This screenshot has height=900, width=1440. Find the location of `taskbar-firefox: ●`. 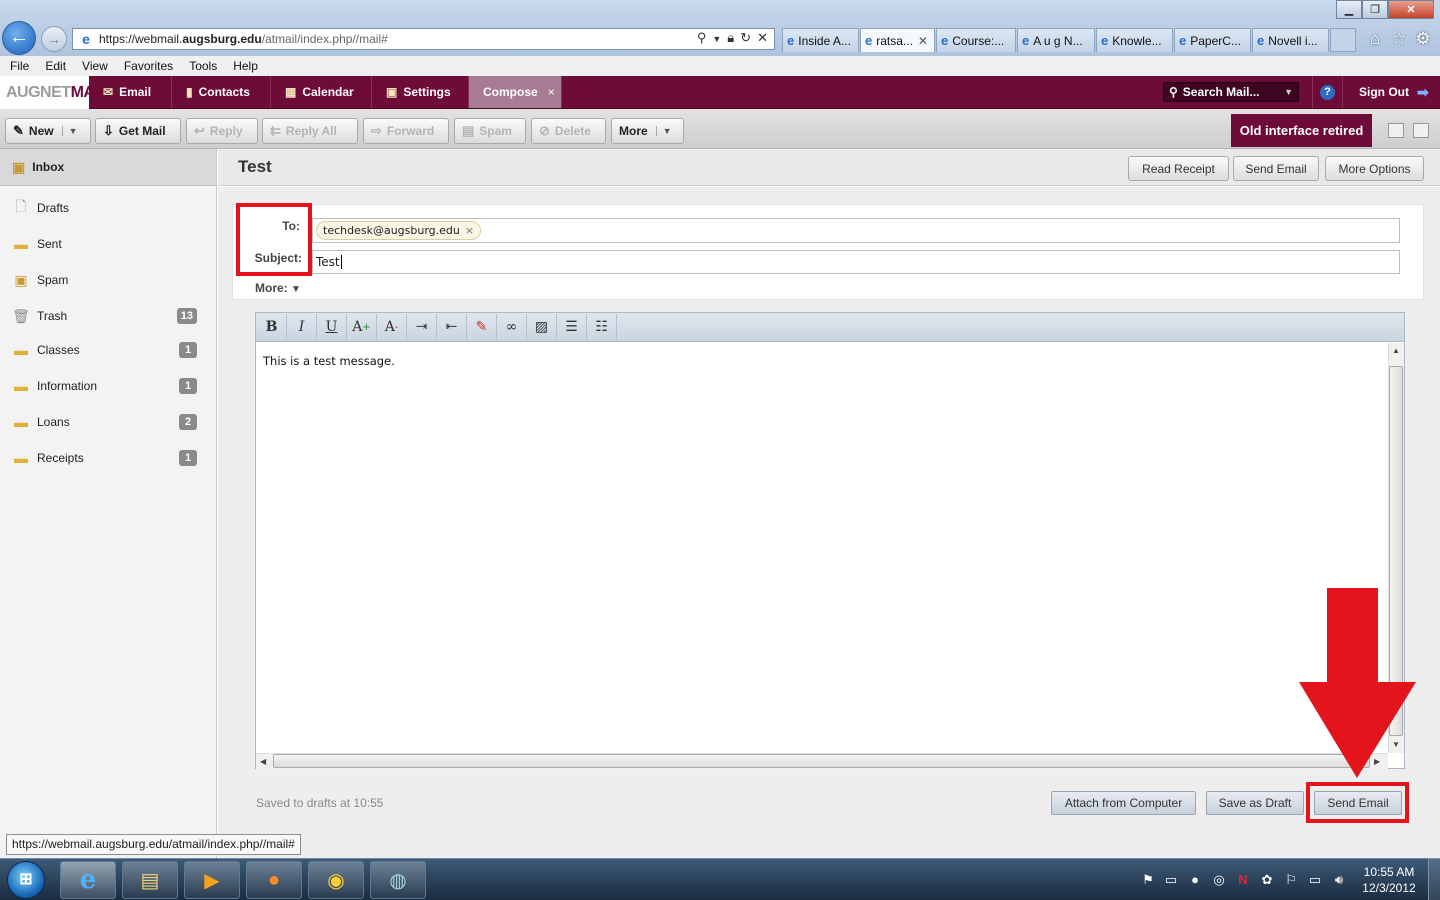

taskbar-firefox: ● is located at coordinates (274, 880).